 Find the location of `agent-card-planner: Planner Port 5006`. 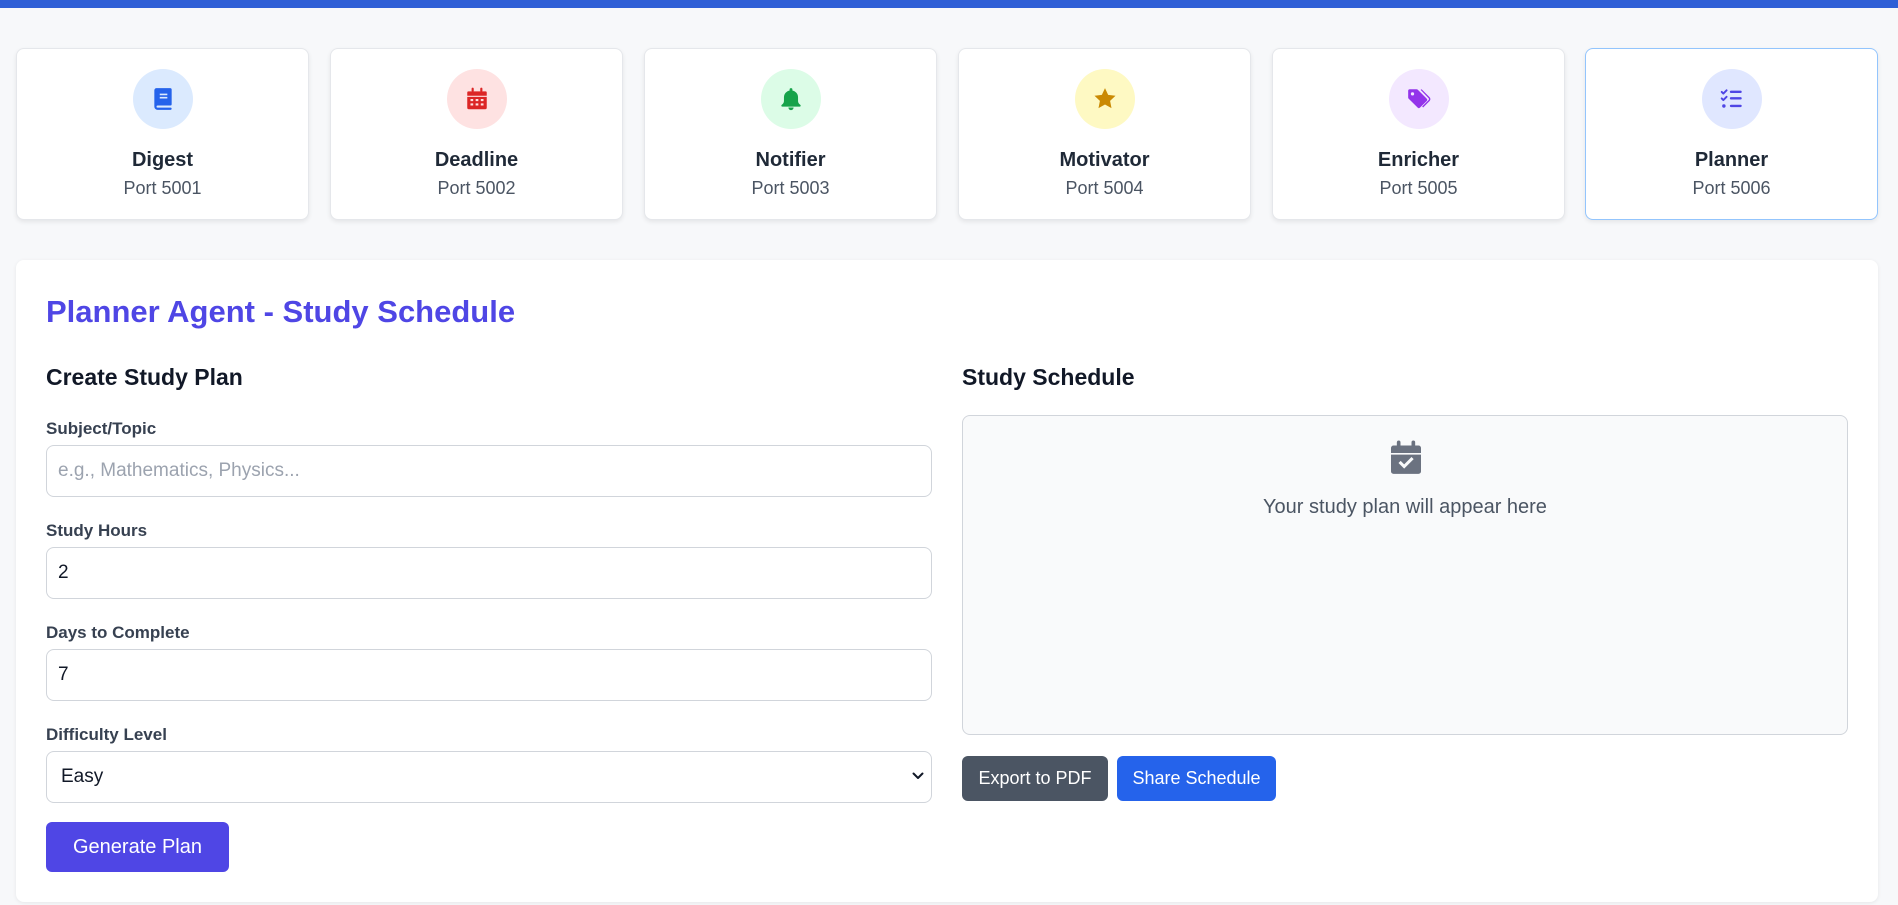

agent-card-planner: Planner Port 5006 is located at coordinates (1731, 134).